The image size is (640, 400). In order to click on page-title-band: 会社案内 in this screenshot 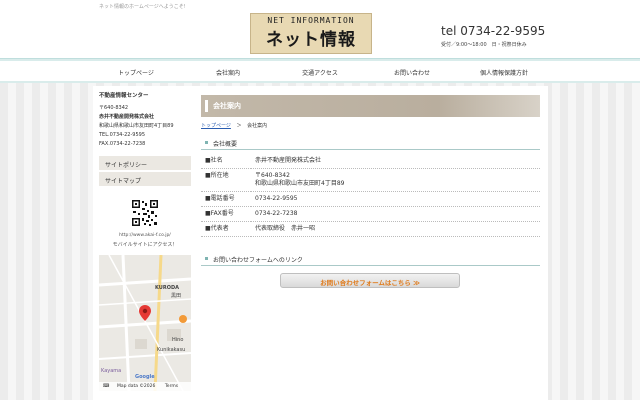, I will do `click(370, 106)`.